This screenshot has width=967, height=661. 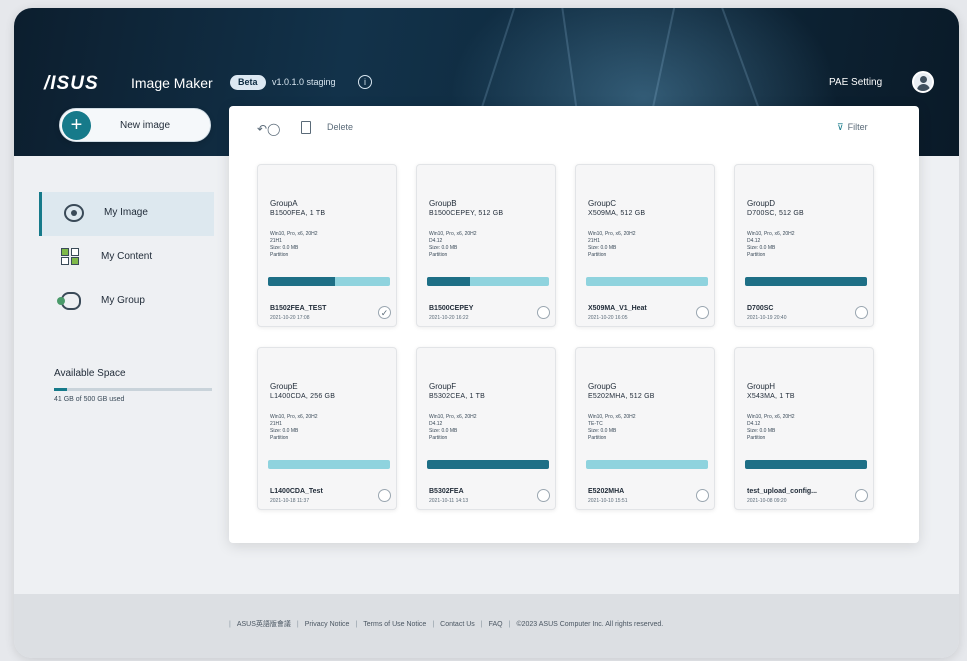 What do you see at coordinates (608, 318) in the screenshot?
I see `card-date: 2021-10-20 16:05` at bounding box center [608, 318].